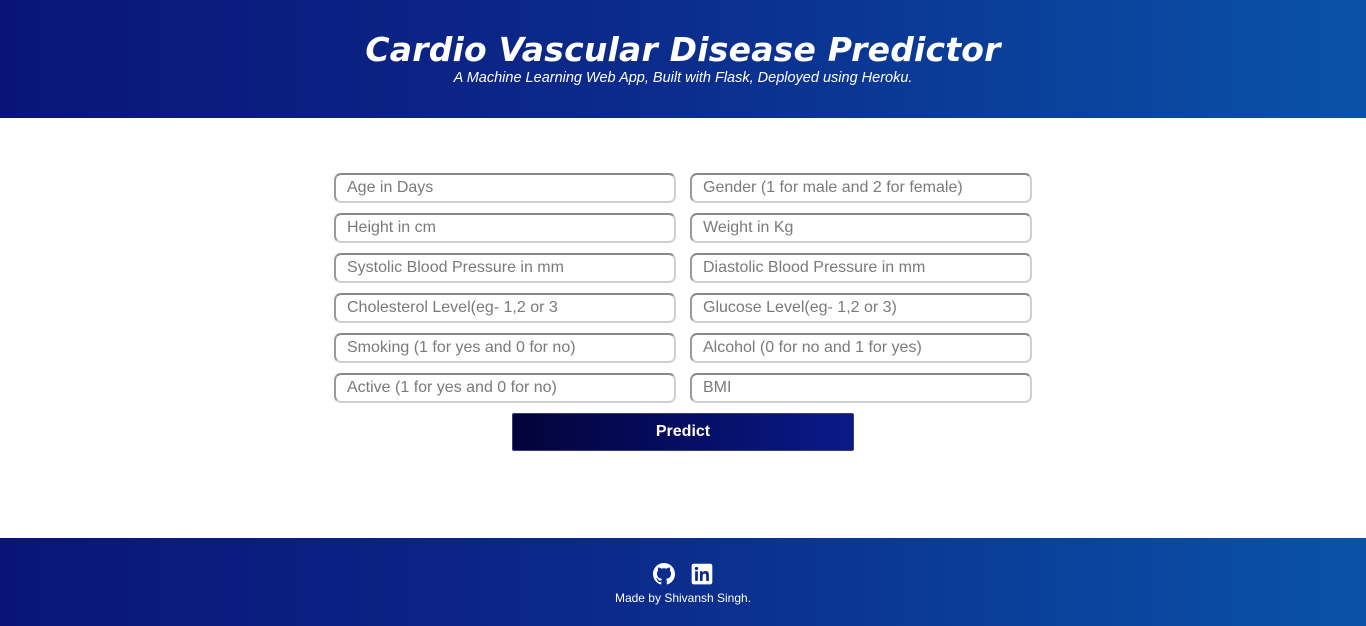  What do you see at coordinates (505, 268) in the screenshot?
I see `systolic-bp-input` at bounding box center [505, 268].